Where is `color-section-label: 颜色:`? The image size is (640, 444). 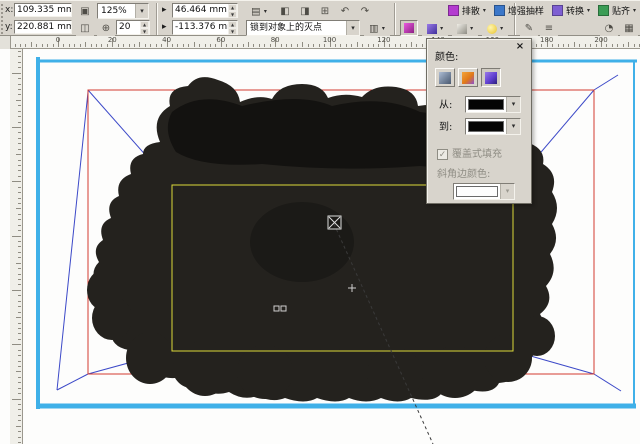 color-section-label: 颜色: is located at coordinates (447, 57).